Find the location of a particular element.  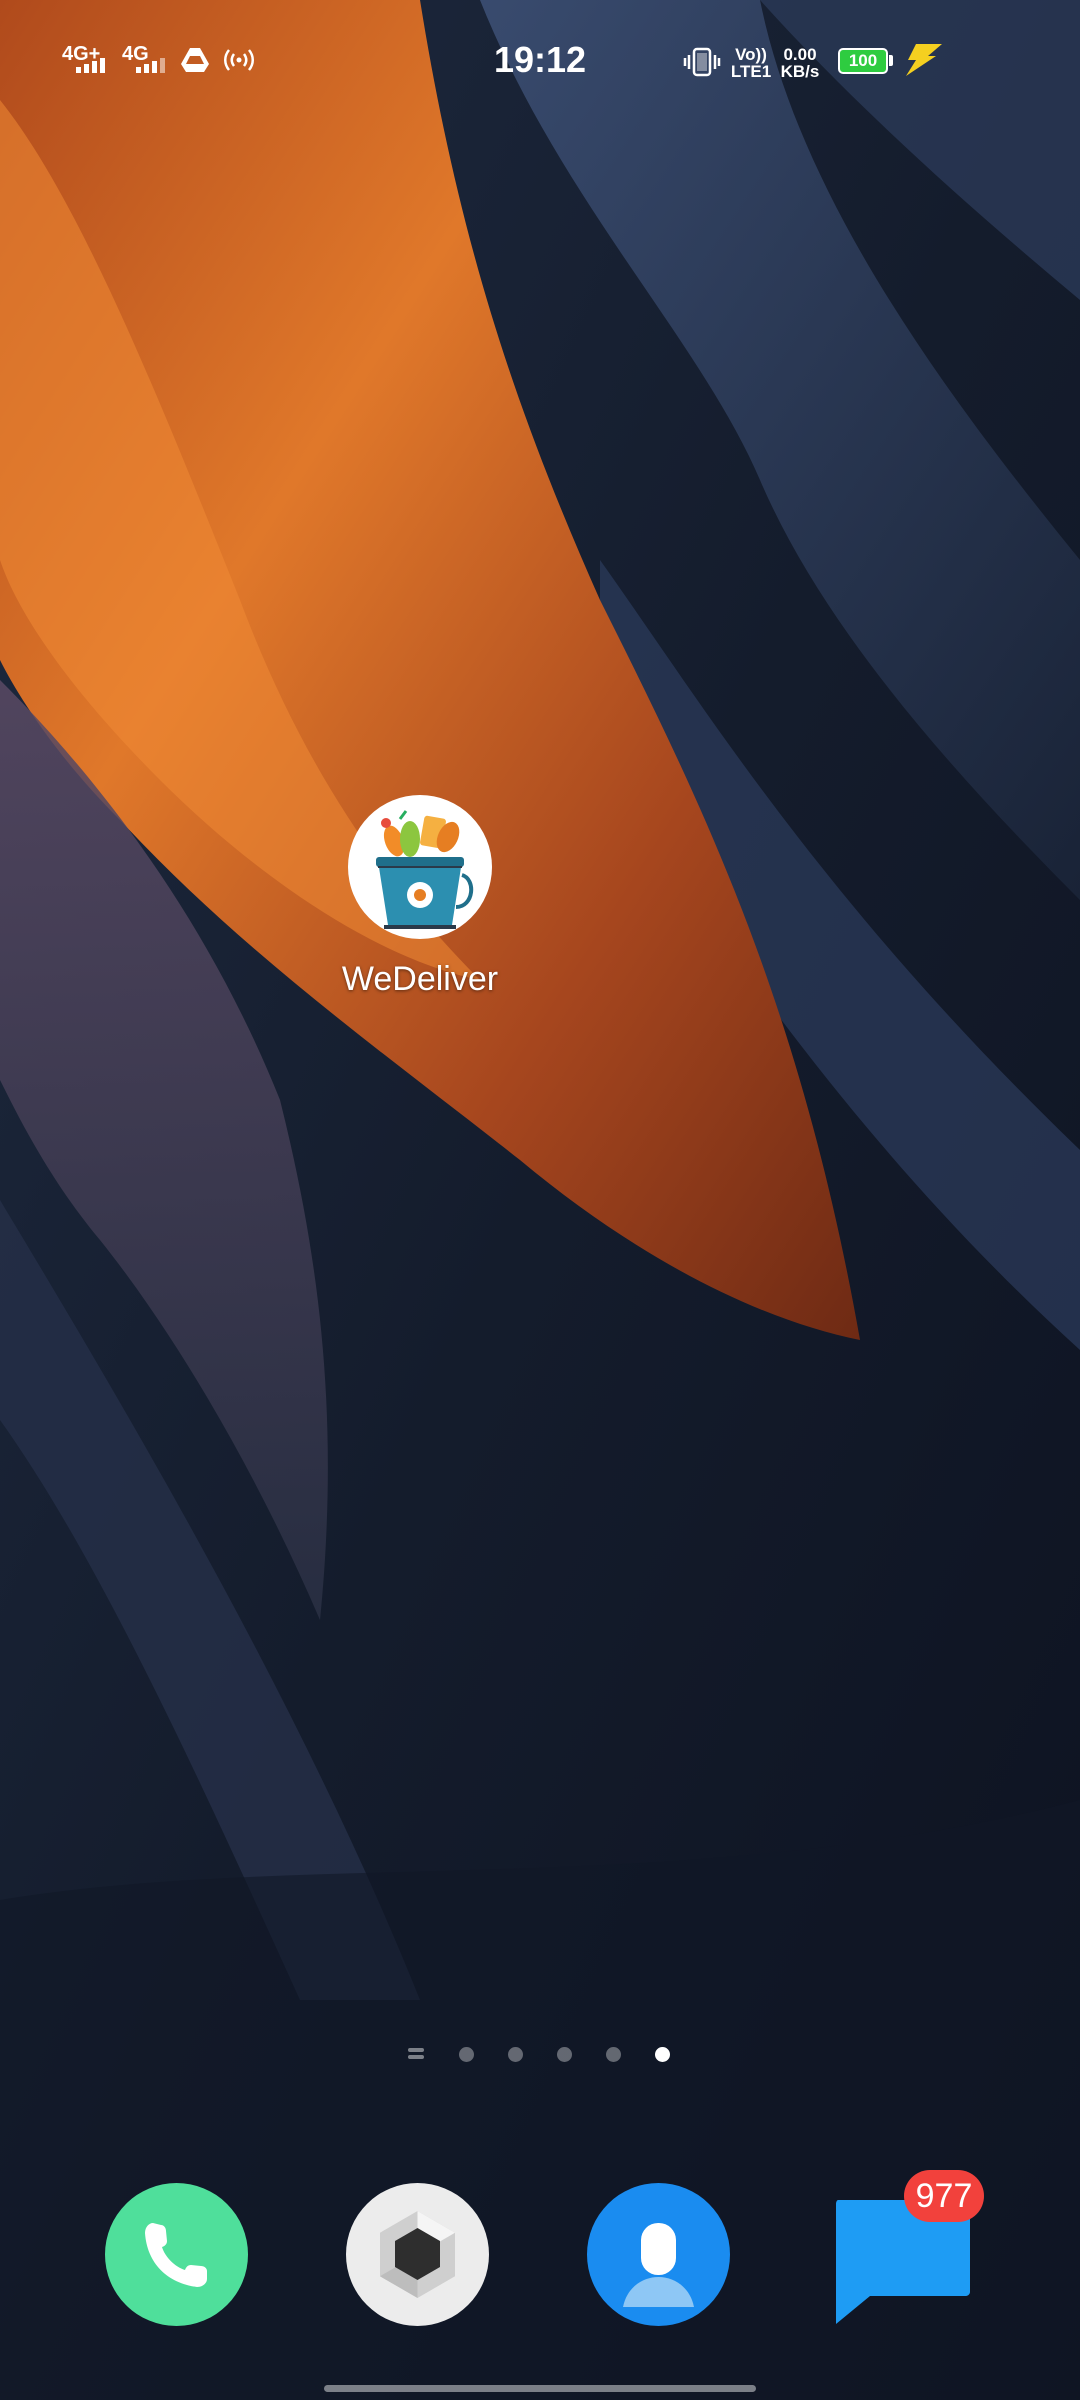

vibrate-icon is located at coordinates (702, 62).